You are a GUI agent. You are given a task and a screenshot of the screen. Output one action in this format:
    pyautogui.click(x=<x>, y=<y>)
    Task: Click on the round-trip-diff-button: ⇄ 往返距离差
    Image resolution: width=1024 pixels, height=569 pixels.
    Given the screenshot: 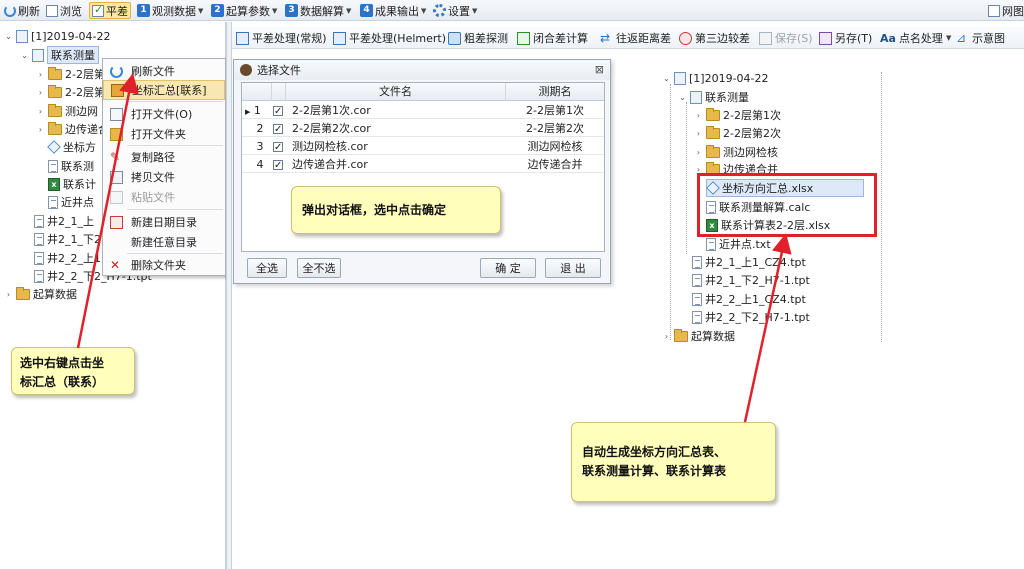 What is the action you would take?
    pyautogui.click(x=635, y=38)
    